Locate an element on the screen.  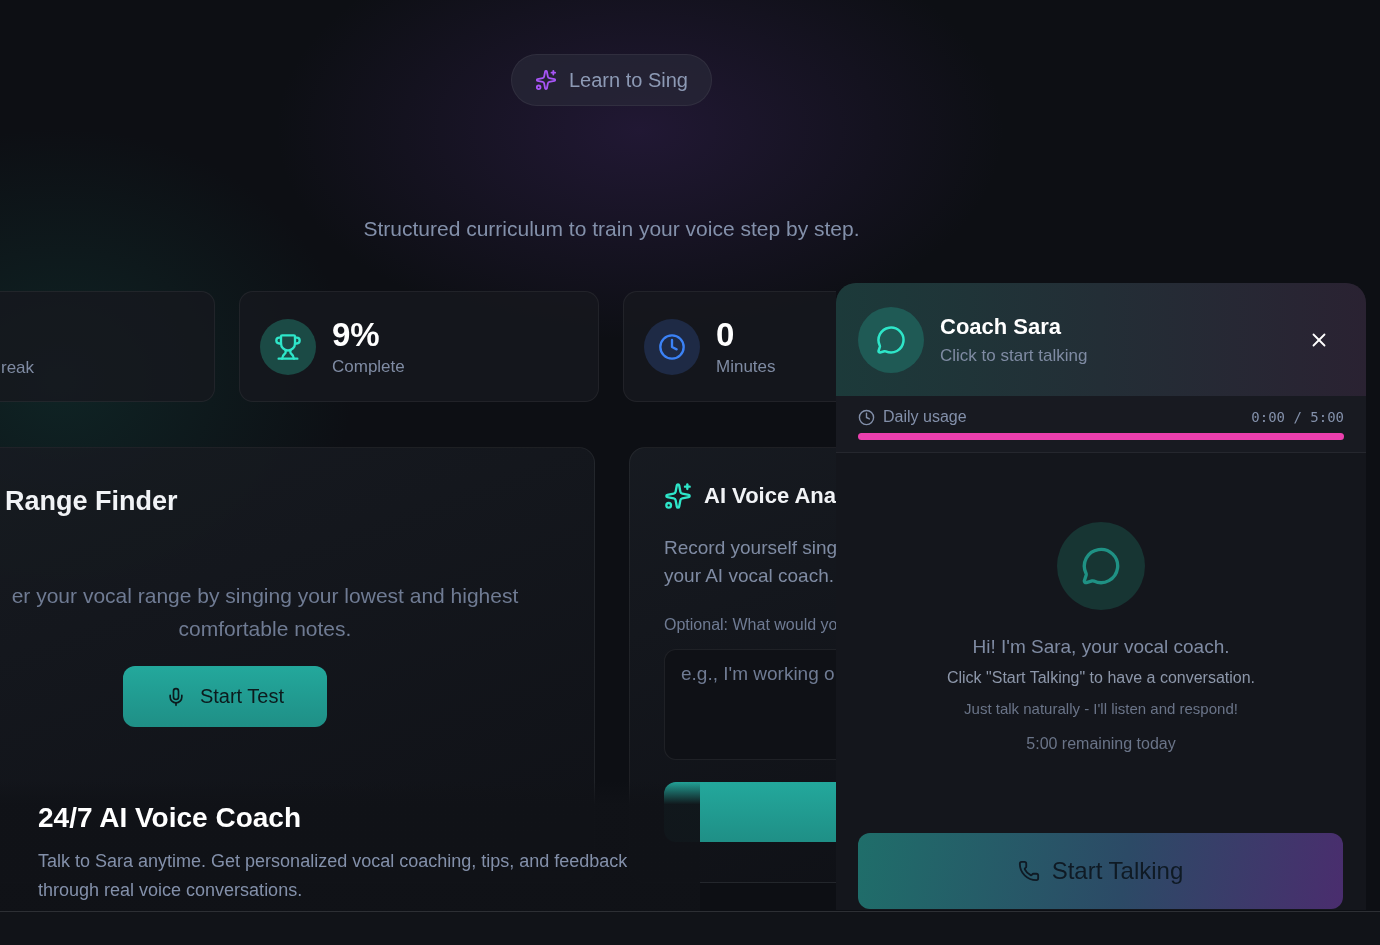
action-button is located at coordinates (751, 812).